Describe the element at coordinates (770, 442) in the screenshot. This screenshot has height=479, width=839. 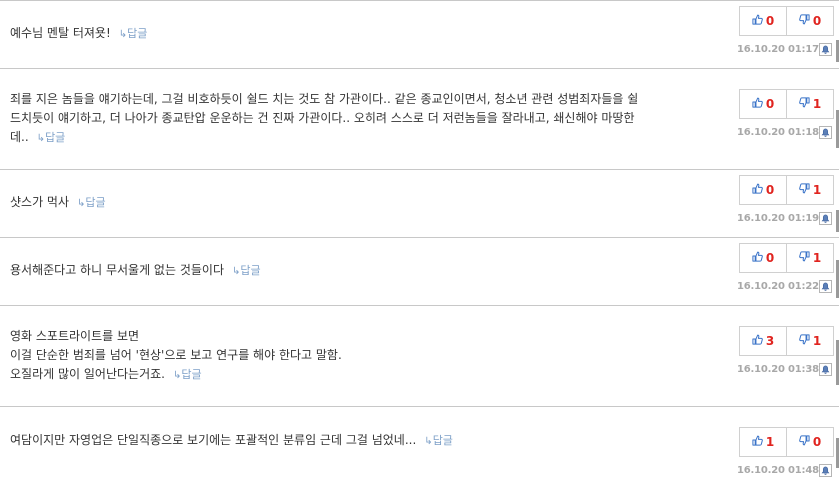
I see `upvote-count: 1` at that location.